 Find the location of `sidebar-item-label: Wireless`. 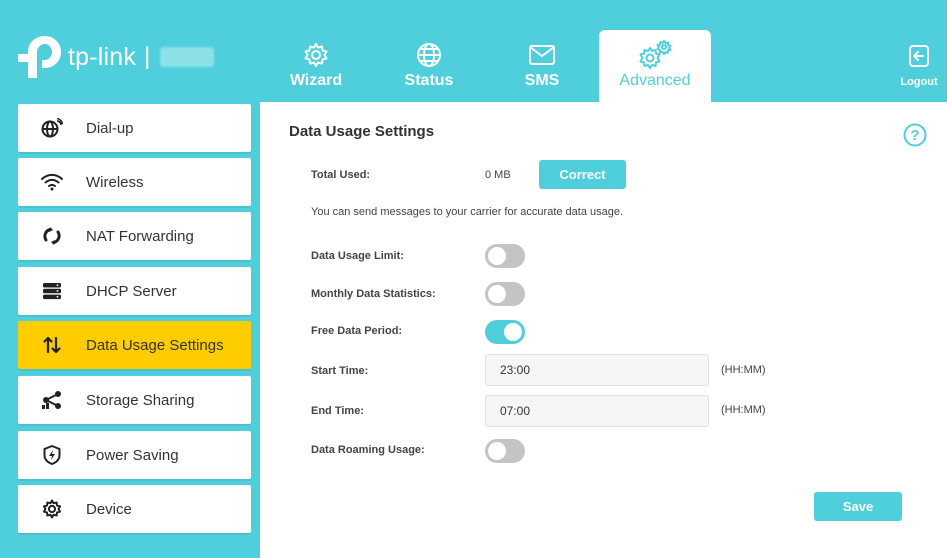

sidebar-item-label: Wireless is located at coordinates (115, 182).